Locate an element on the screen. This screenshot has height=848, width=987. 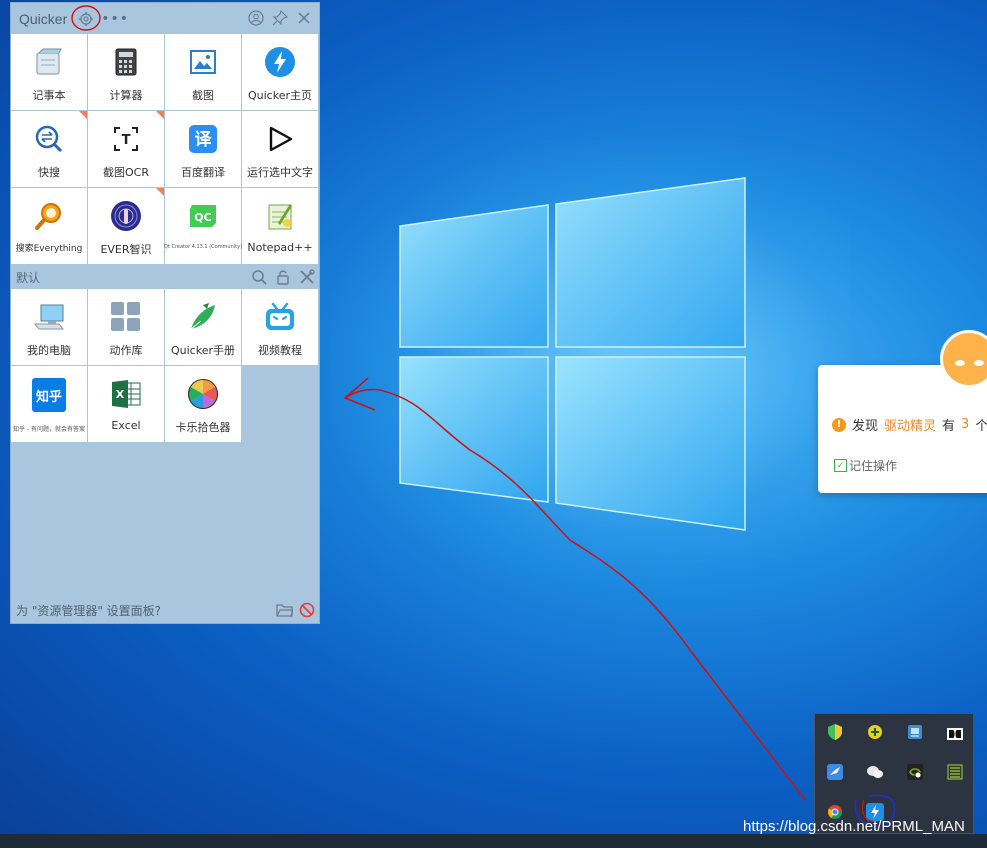
shield-icon is located at coordinates (835, 734).